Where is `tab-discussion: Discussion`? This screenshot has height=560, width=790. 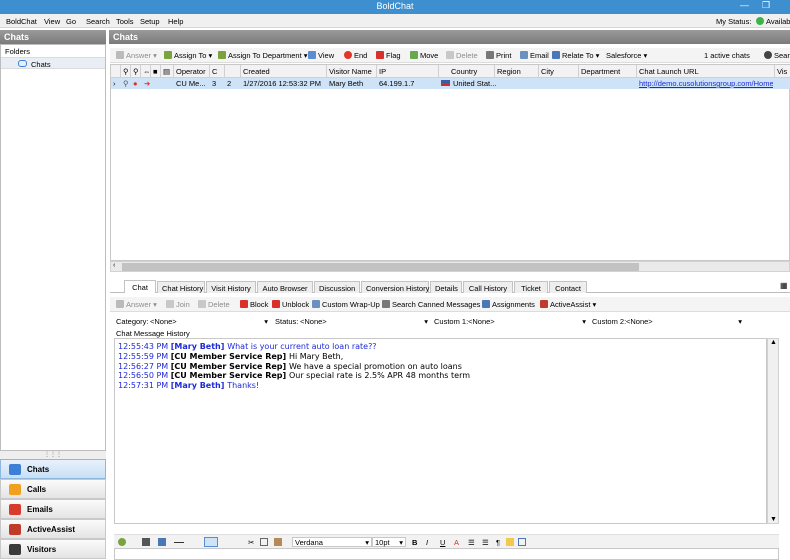
tab-discussion: Discussion is located at coordinates (337, 287).